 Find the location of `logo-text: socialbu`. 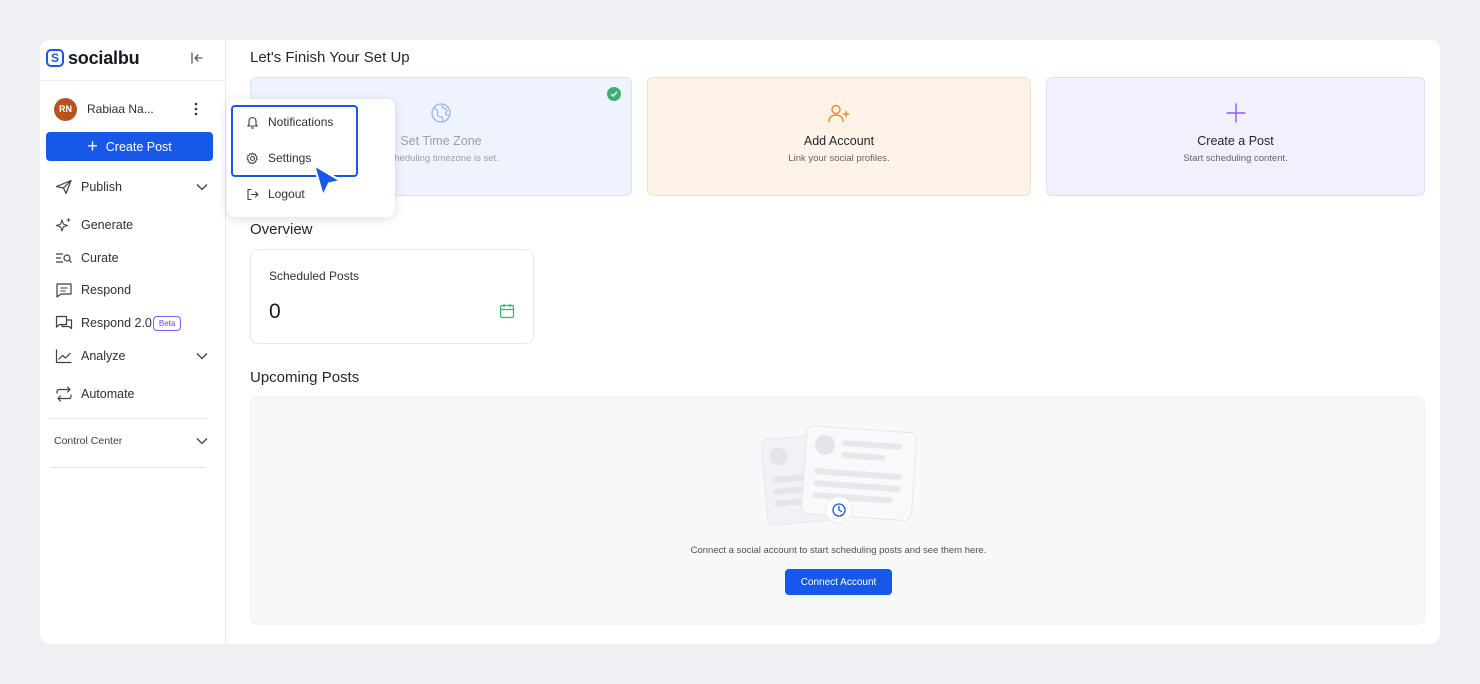

logo-text: socialbu is located at coordinates (104, 57).